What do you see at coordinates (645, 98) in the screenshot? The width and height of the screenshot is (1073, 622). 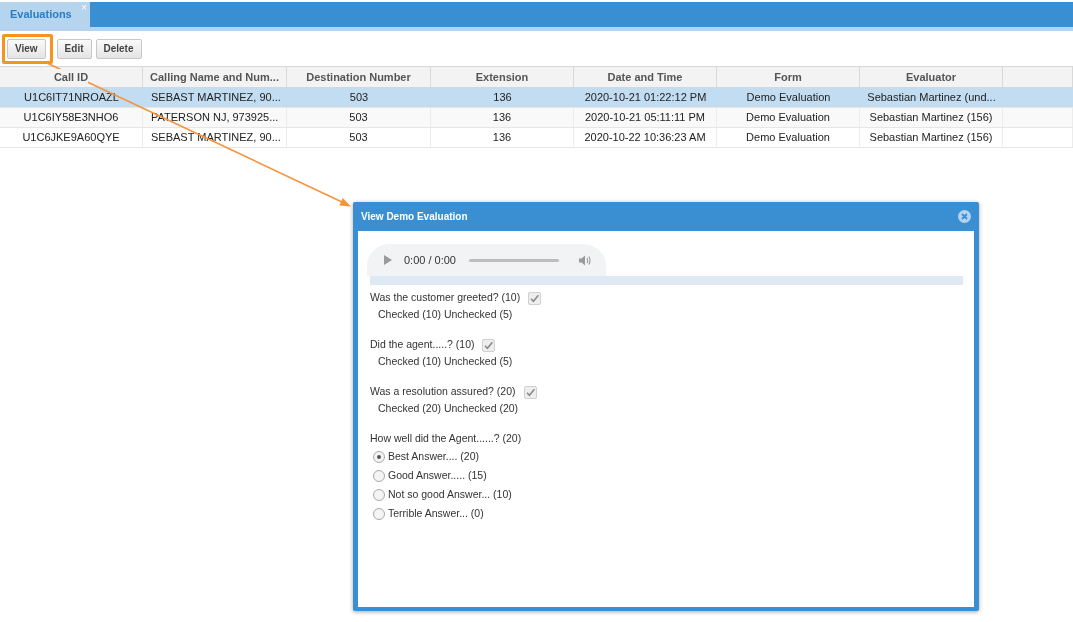 I see `table-cell-text: 2020-10-21 01:22:12 PM` at bounding box center [645, 98].